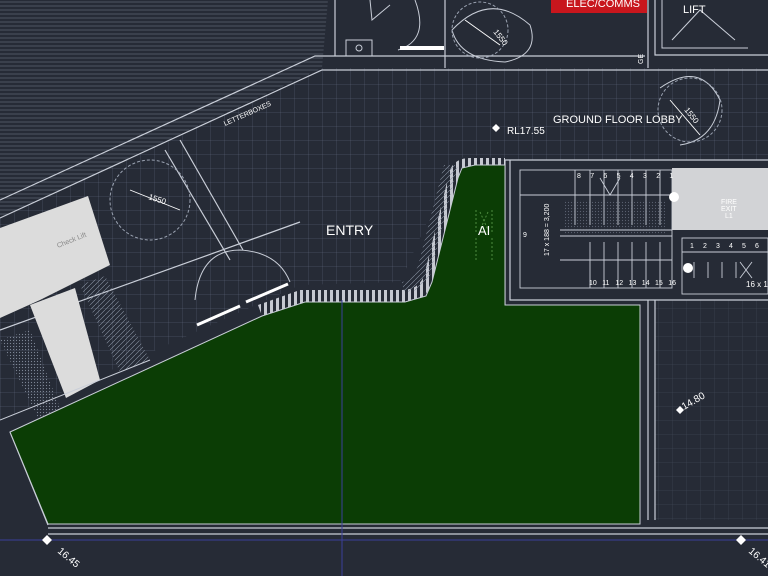  I want to click on stair-riser-number: 14, so click(646, 283).